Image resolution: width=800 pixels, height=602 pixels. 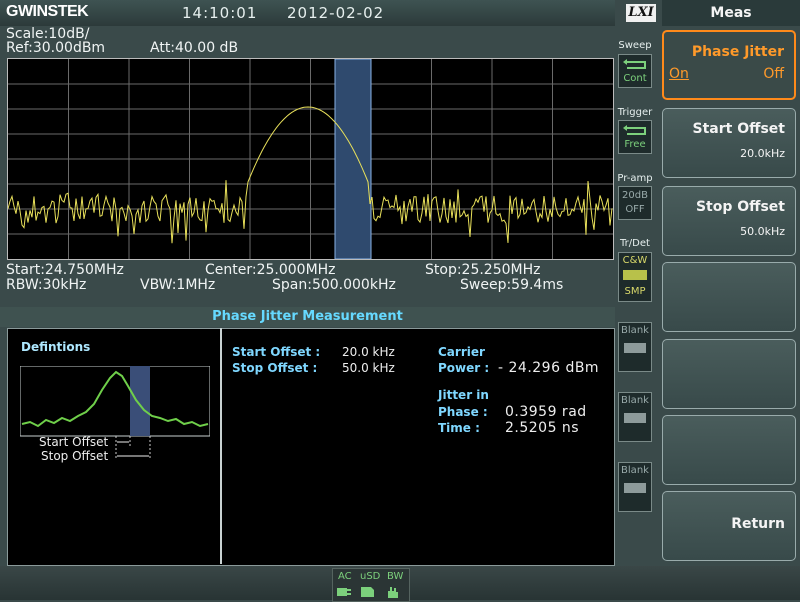 I want to click on stop-offset-value: 50.0 kHz, so click(x=368, y=368).